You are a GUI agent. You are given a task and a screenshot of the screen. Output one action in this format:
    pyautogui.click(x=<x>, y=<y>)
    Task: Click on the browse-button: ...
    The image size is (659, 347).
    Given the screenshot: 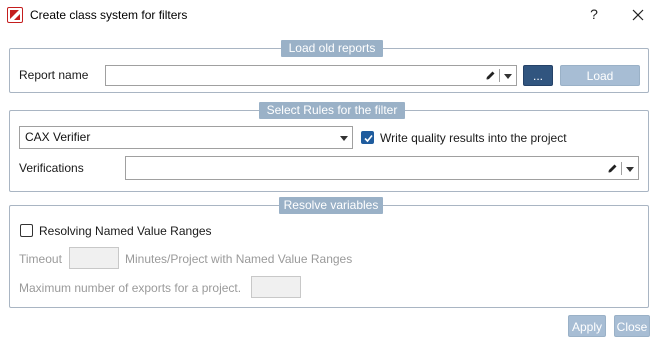 What is the action you would take?
    pyautogui.click(x=538, y=75)
    